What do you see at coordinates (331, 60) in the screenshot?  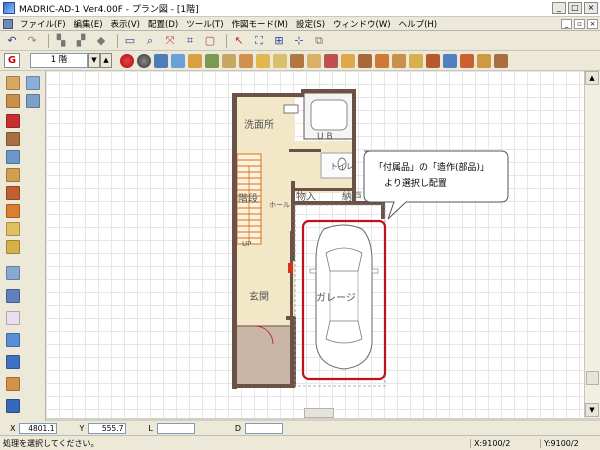 I see `bed-part-icon` at bounding box center [331, 60].